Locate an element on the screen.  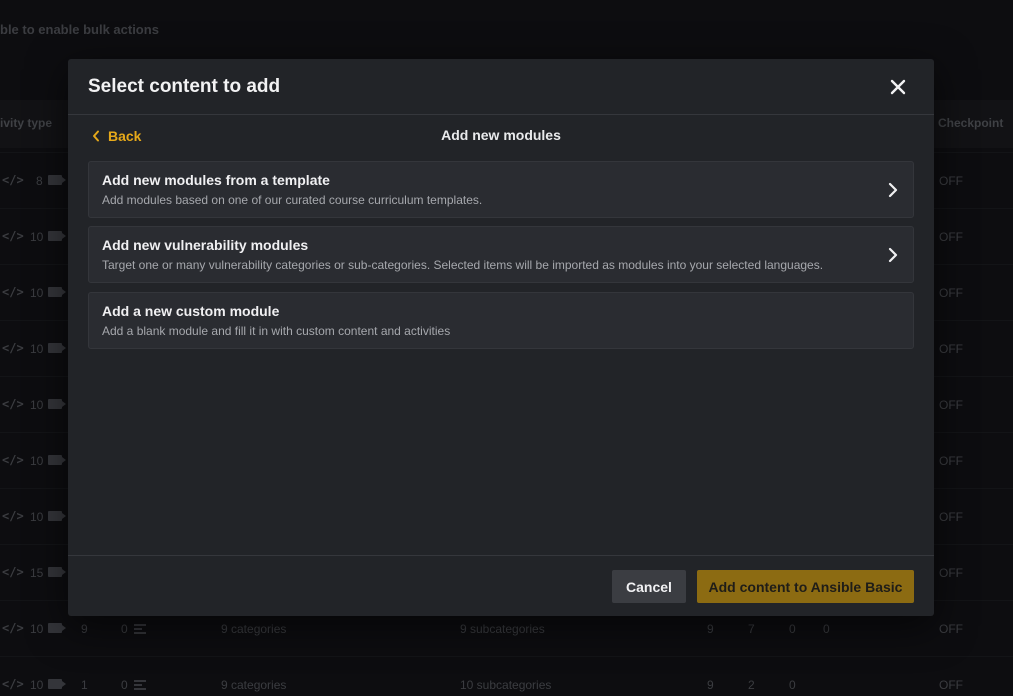
modal-header: Select content to add is located at coordinates (501, 87).